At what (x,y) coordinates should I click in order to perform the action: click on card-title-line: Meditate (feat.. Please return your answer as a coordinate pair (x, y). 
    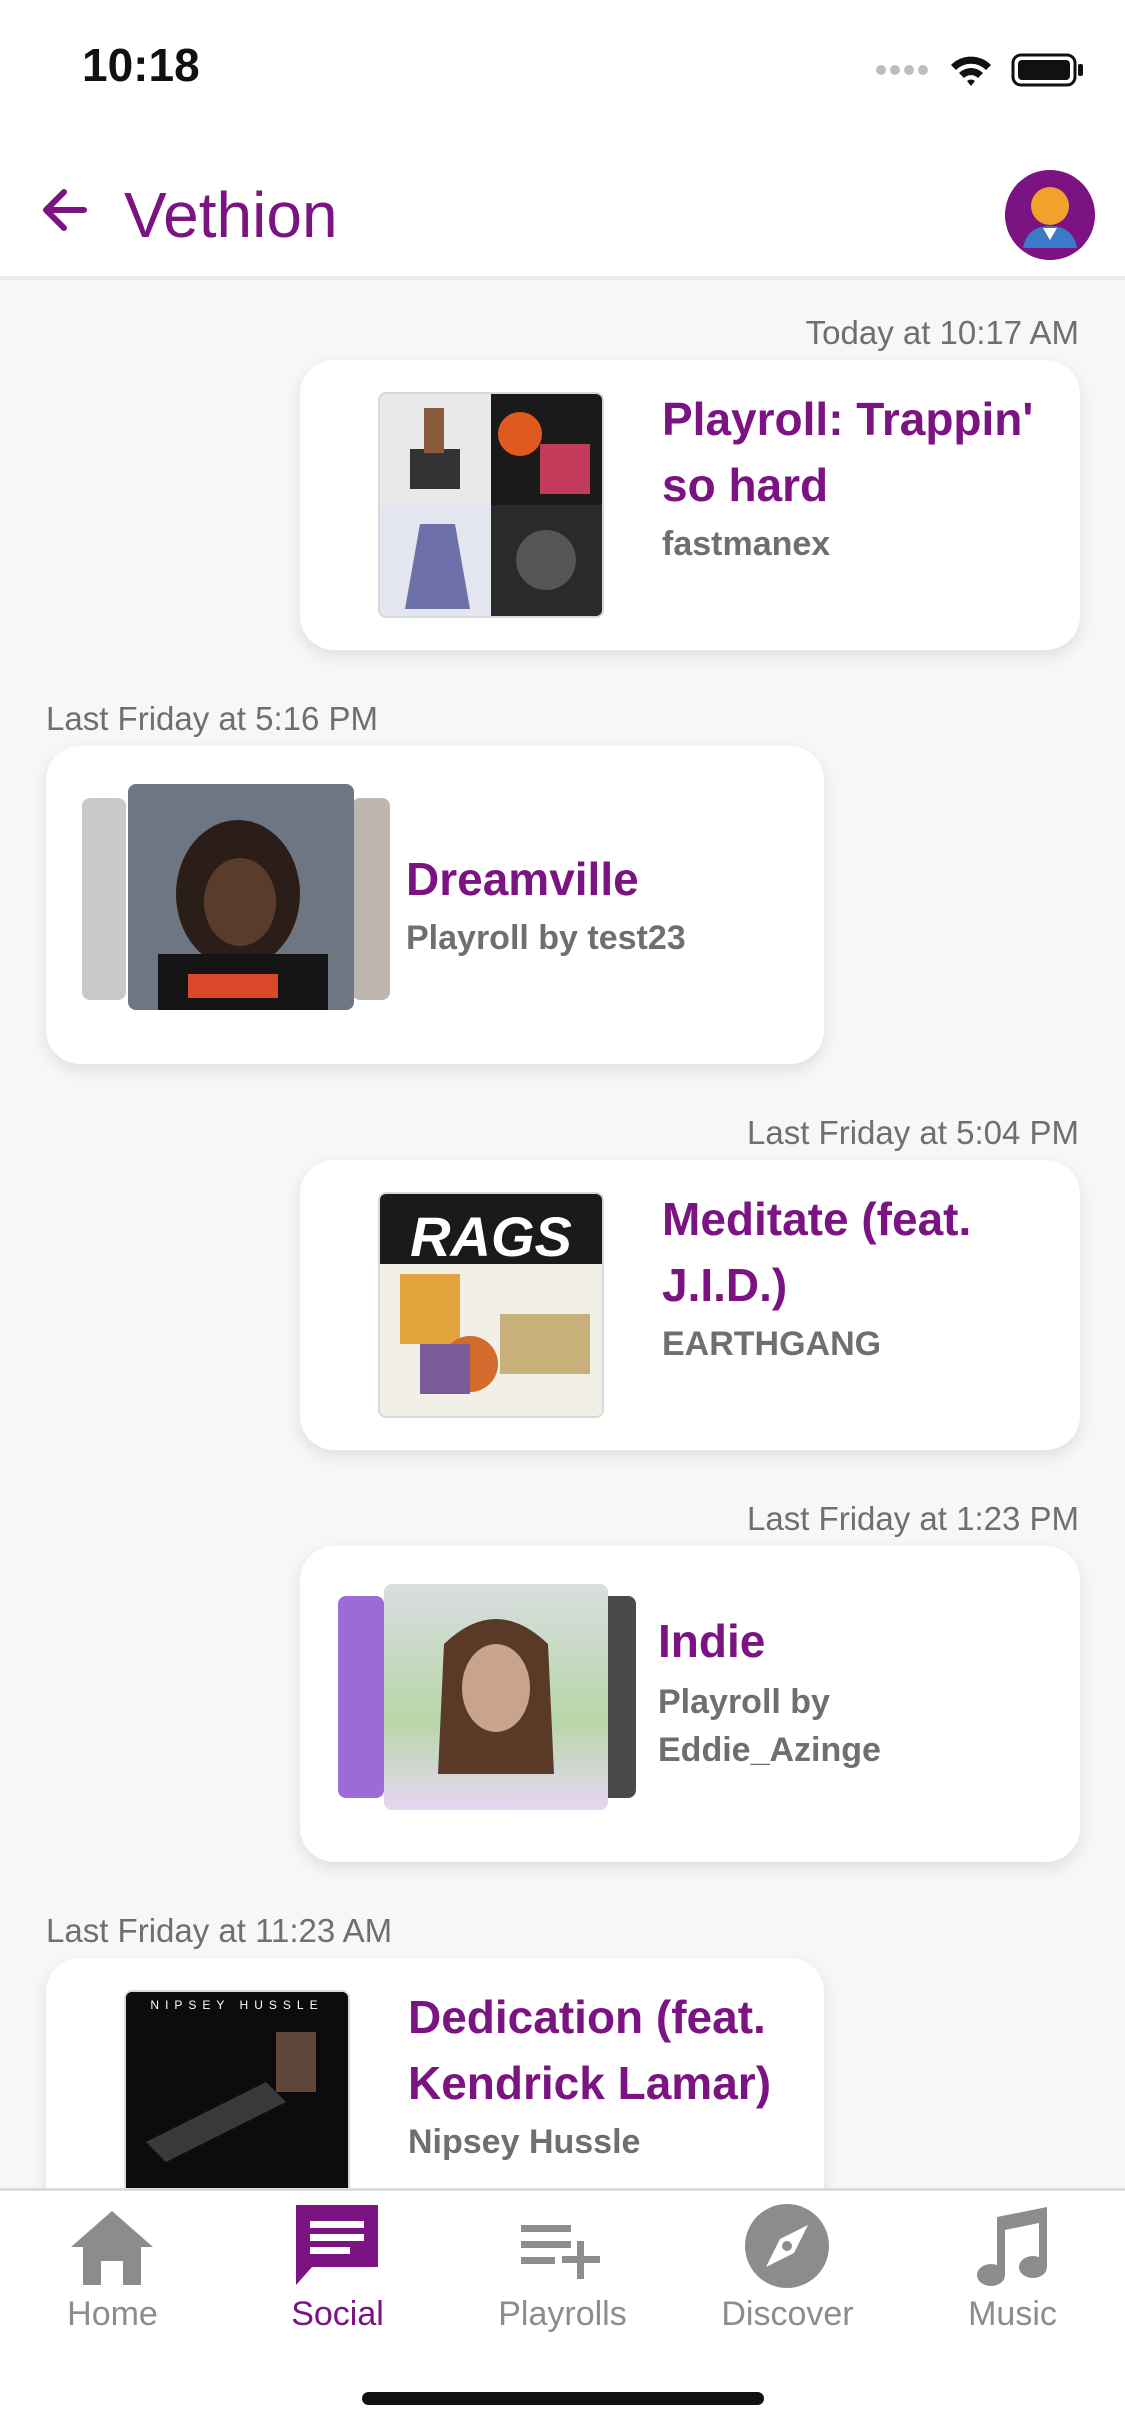
    Looking at the image, I should click on (817, 1219).